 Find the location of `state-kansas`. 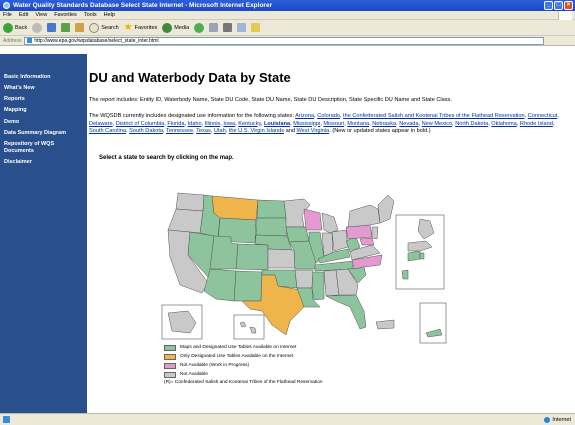

state-kansas is located at coordinates (281, 258).